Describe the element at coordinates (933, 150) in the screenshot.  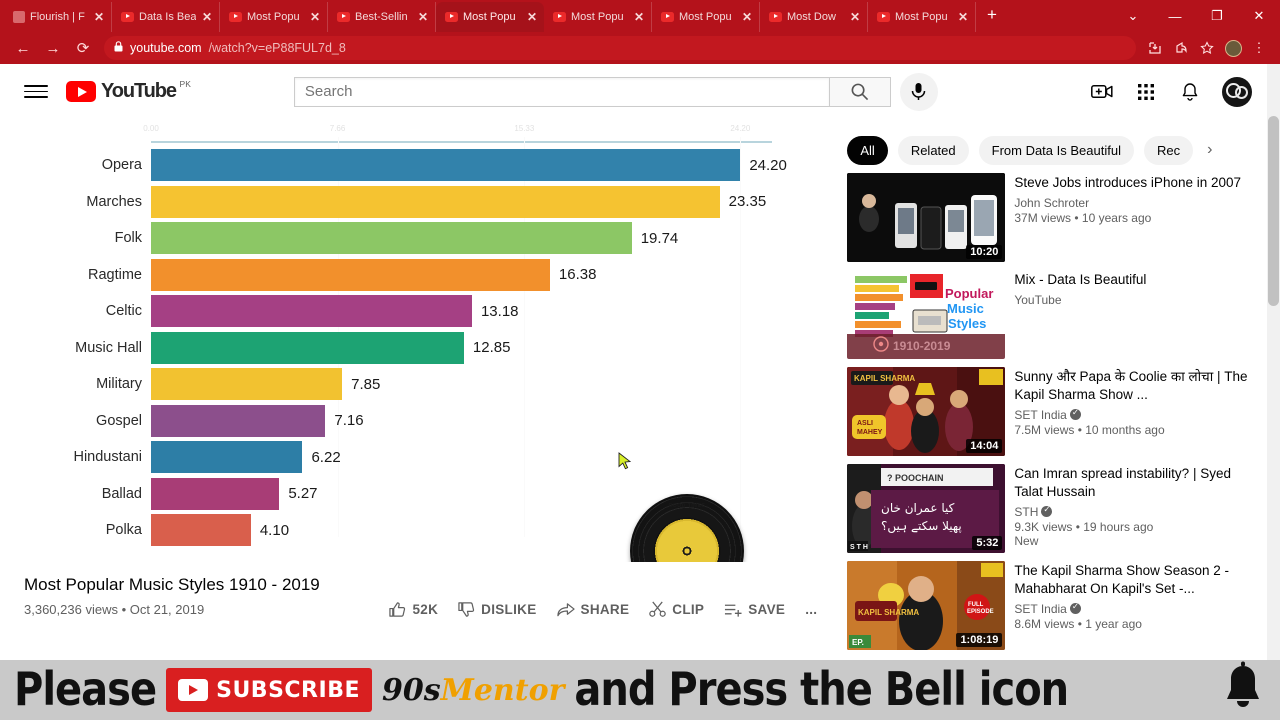
I see `filter-chip: Related` at that location.